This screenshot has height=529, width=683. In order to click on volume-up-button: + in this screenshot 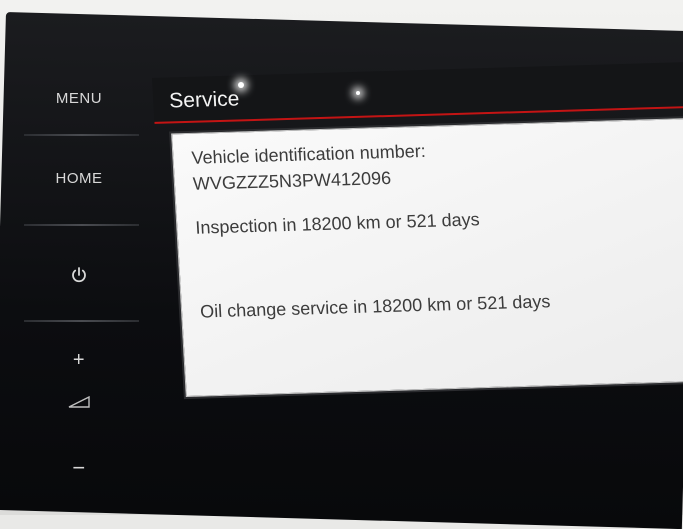, I will do `click(79, 360)`.